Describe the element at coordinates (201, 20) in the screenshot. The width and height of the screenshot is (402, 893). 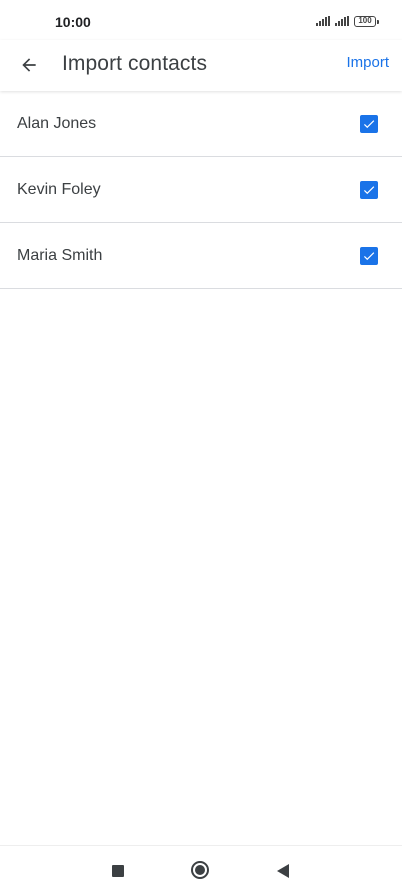
I see `status-bar: 10:00 100` at that location.